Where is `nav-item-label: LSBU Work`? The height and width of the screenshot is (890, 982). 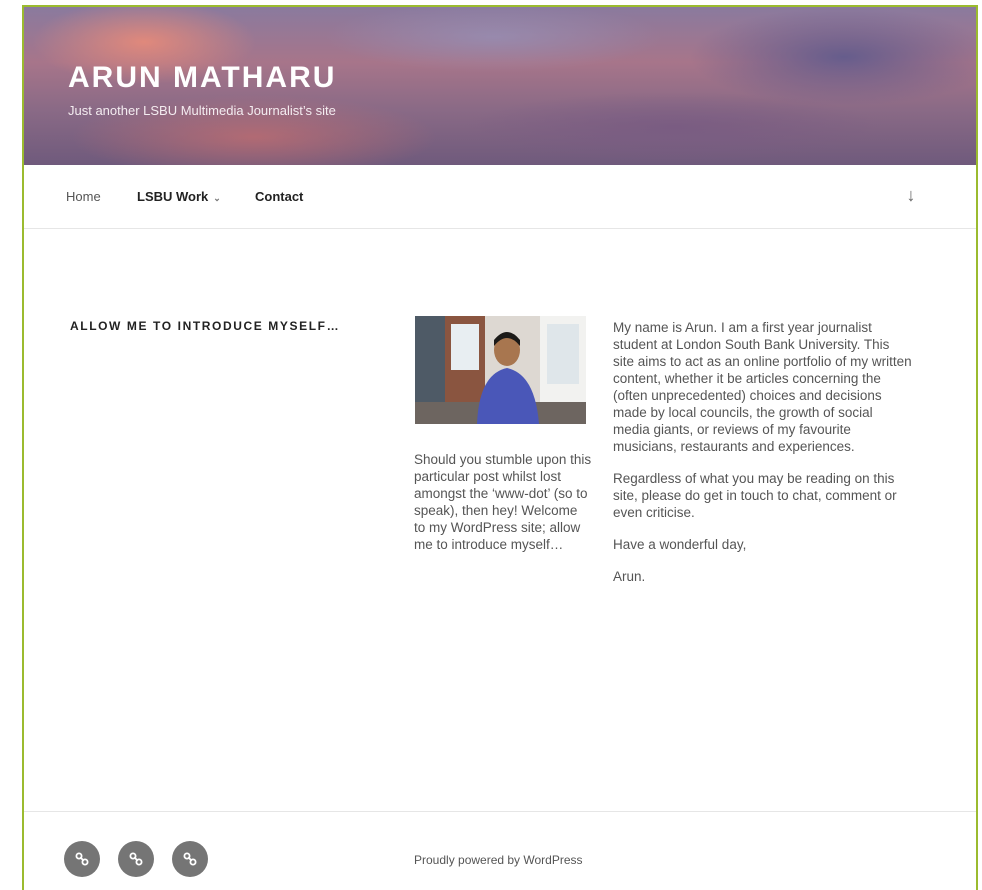
nav-item-label: LSBU Work is located at coordinates (173, 196).